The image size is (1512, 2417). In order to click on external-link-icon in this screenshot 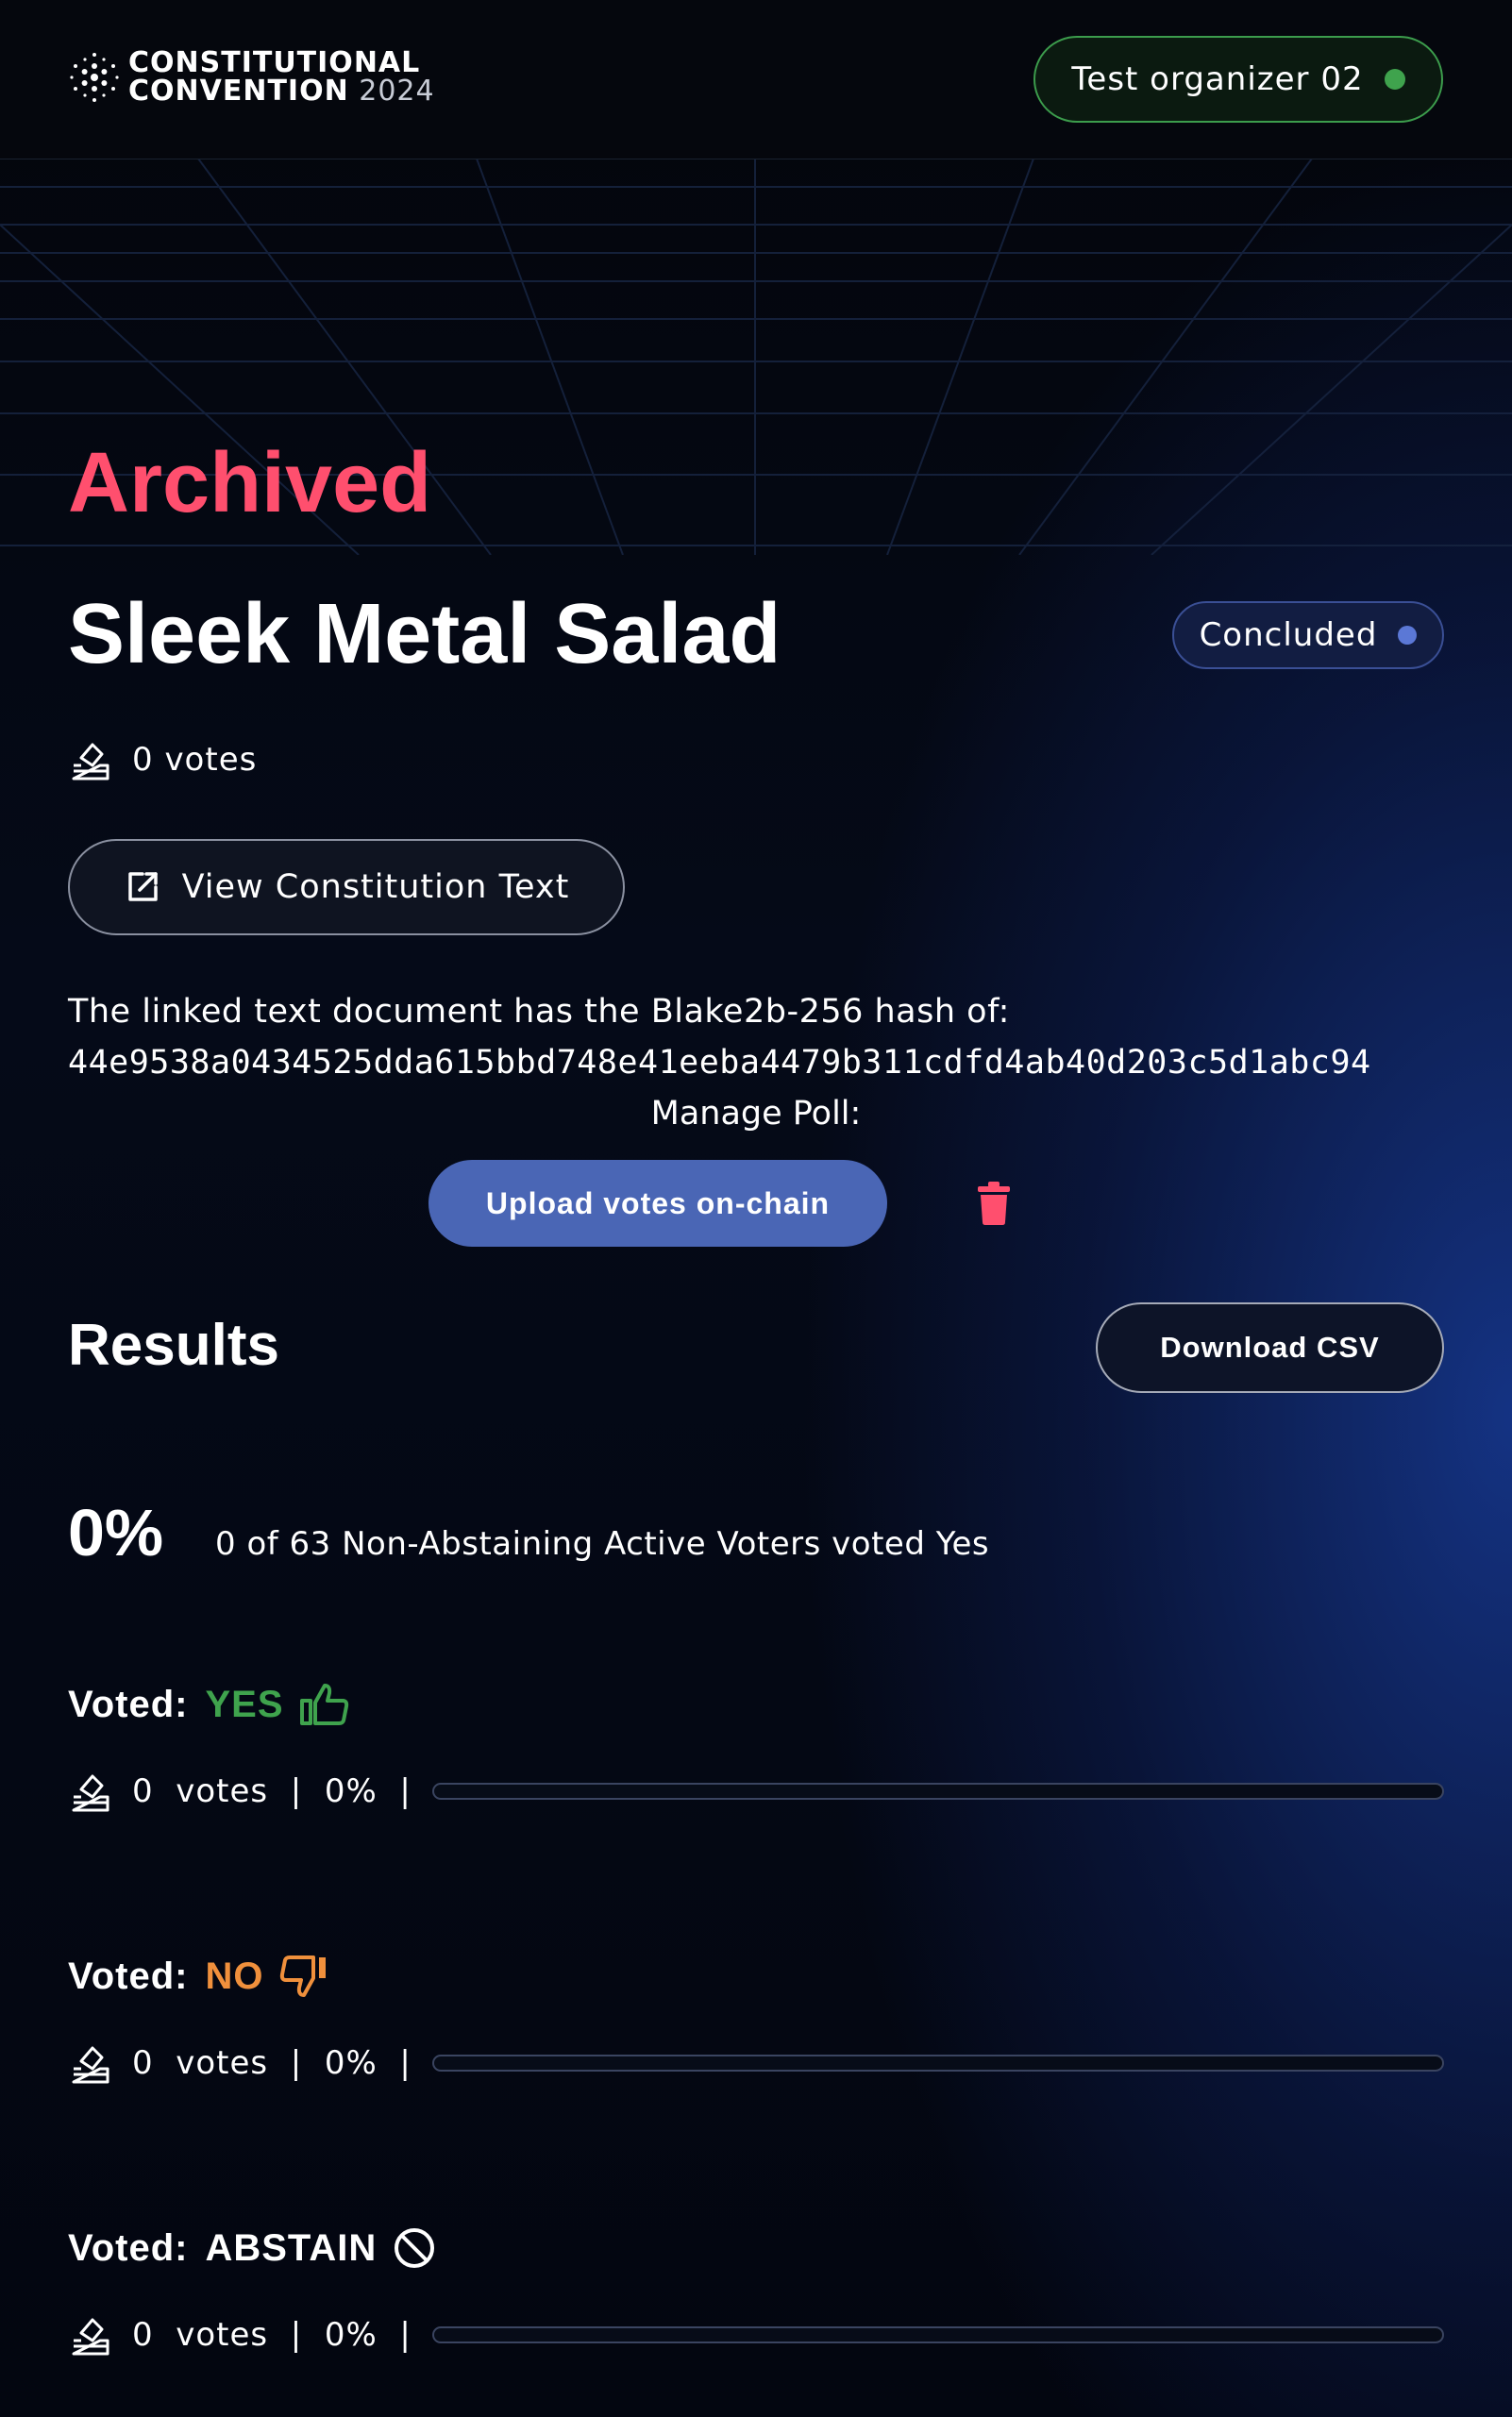, I will do `click(142, 886)`.